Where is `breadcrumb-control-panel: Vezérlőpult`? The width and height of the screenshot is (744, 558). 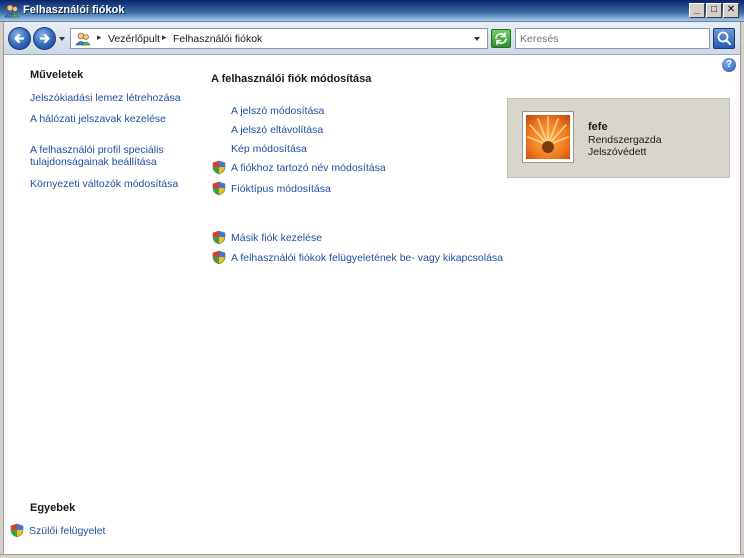 breadcrumb-control-panel: Vezérlőpult is located at coordinates (134, 39).